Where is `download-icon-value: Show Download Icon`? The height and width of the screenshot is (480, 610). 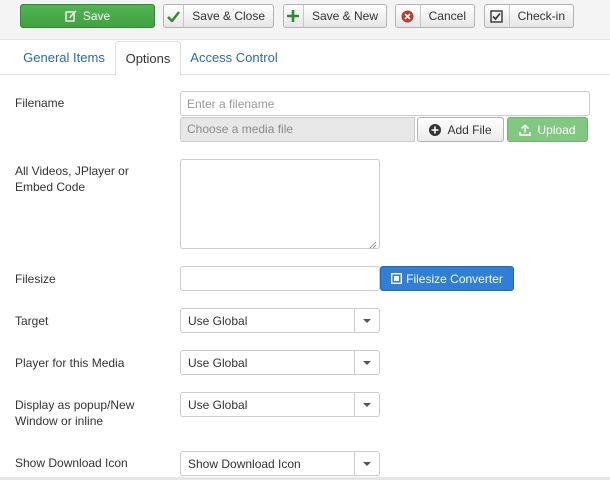
download-icon-value: Show Download Icon is located at coordinates (244, 463).